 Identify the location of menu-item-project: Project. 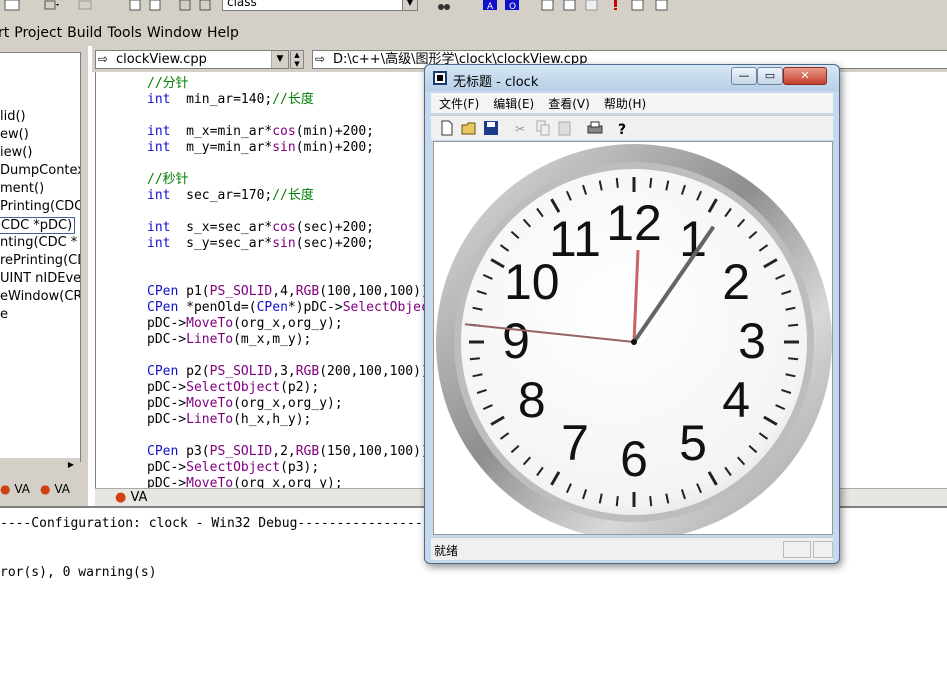
(38, 33).